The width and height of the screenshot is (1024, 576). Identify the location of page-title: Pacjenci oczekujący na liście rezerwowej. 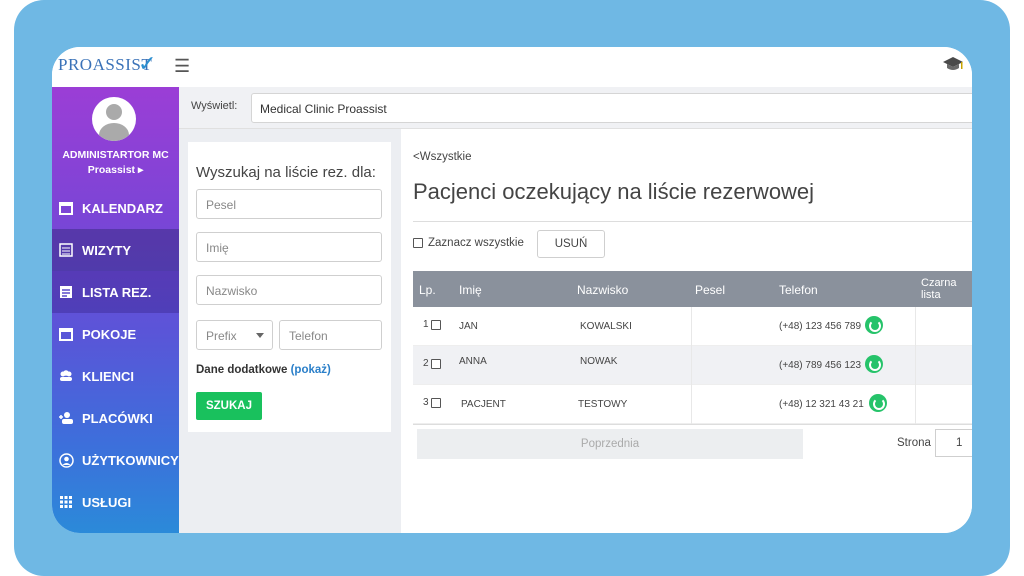
(614, 191).